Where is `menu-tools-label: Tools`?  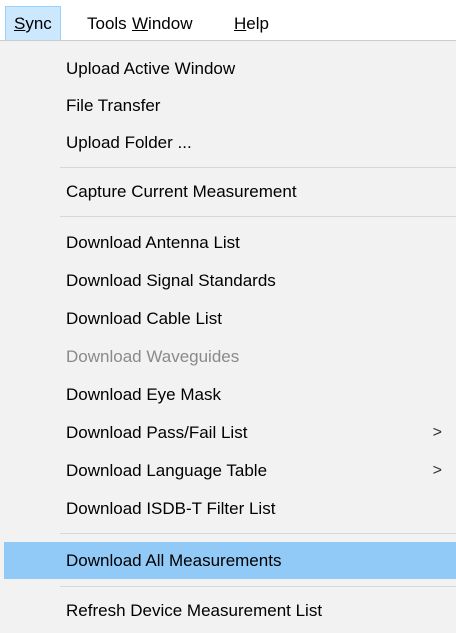
menu-tools-label: Tools is located at coordinates (107, 23).